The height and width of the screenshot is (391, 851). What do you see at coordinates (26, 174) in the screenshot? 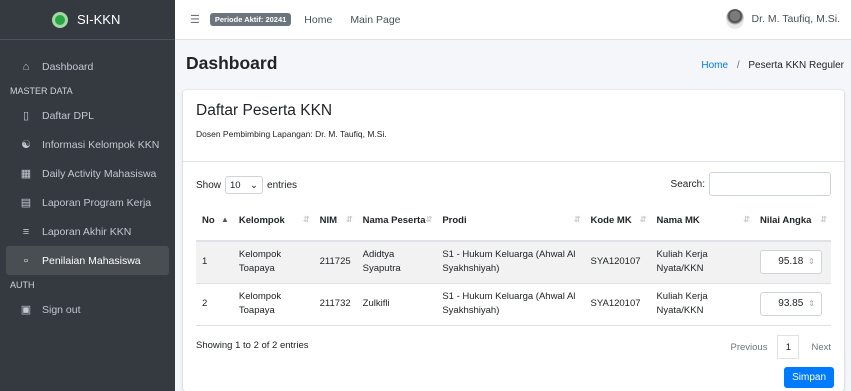
I see `table-icon: ▦` at bounding box center [26, 174].